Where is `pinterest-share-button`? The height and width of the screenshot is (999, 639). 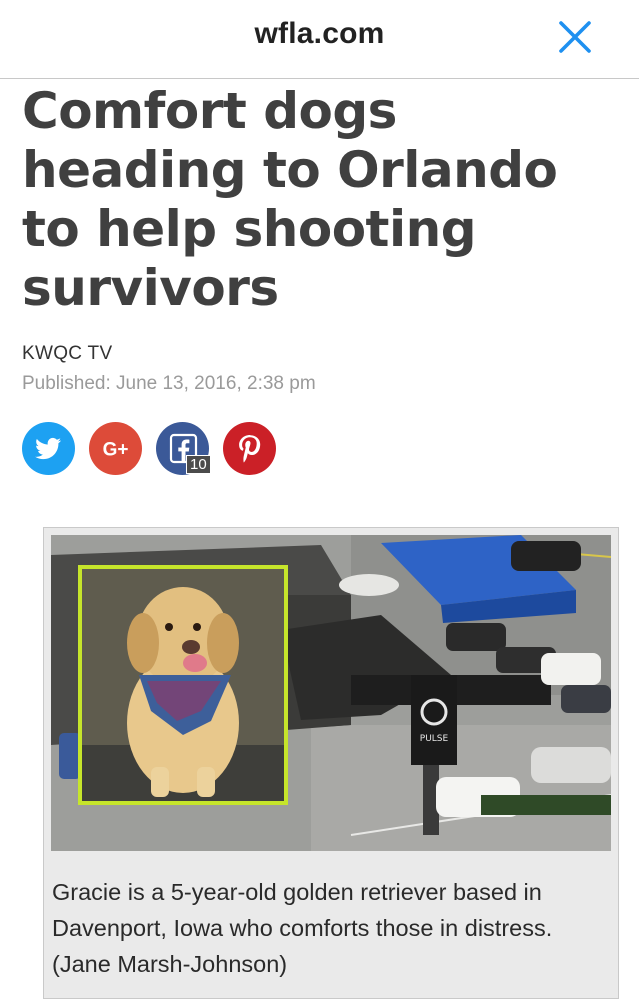
pinterest-share-button is located at coordinates (249, 448).